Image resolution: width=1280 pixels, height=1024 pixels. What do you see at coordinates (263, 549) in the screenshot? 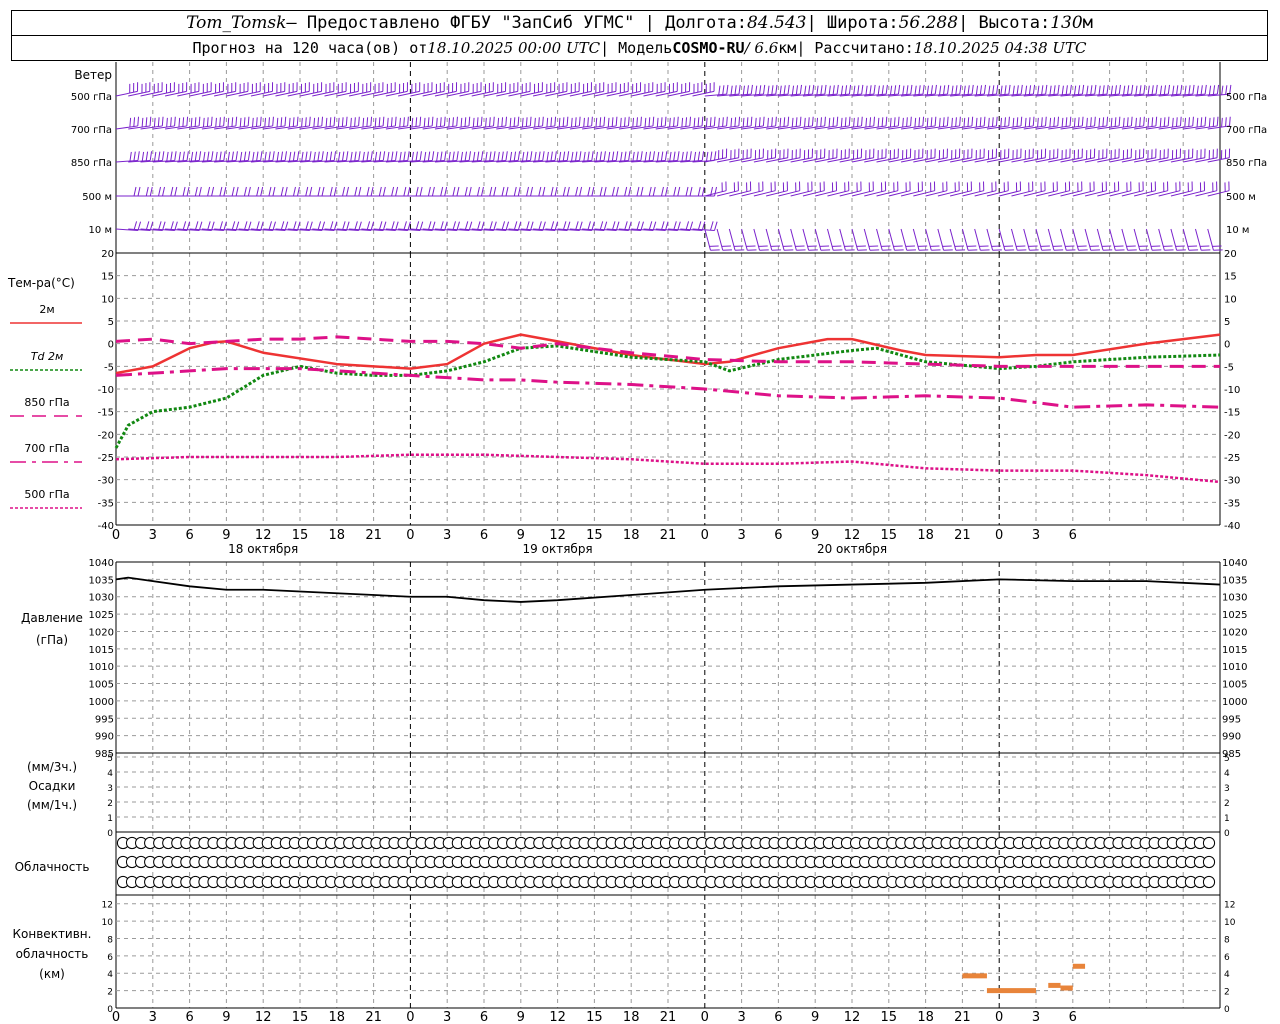
I see `day-label: 18 октября` at bounding box center [263, 549].